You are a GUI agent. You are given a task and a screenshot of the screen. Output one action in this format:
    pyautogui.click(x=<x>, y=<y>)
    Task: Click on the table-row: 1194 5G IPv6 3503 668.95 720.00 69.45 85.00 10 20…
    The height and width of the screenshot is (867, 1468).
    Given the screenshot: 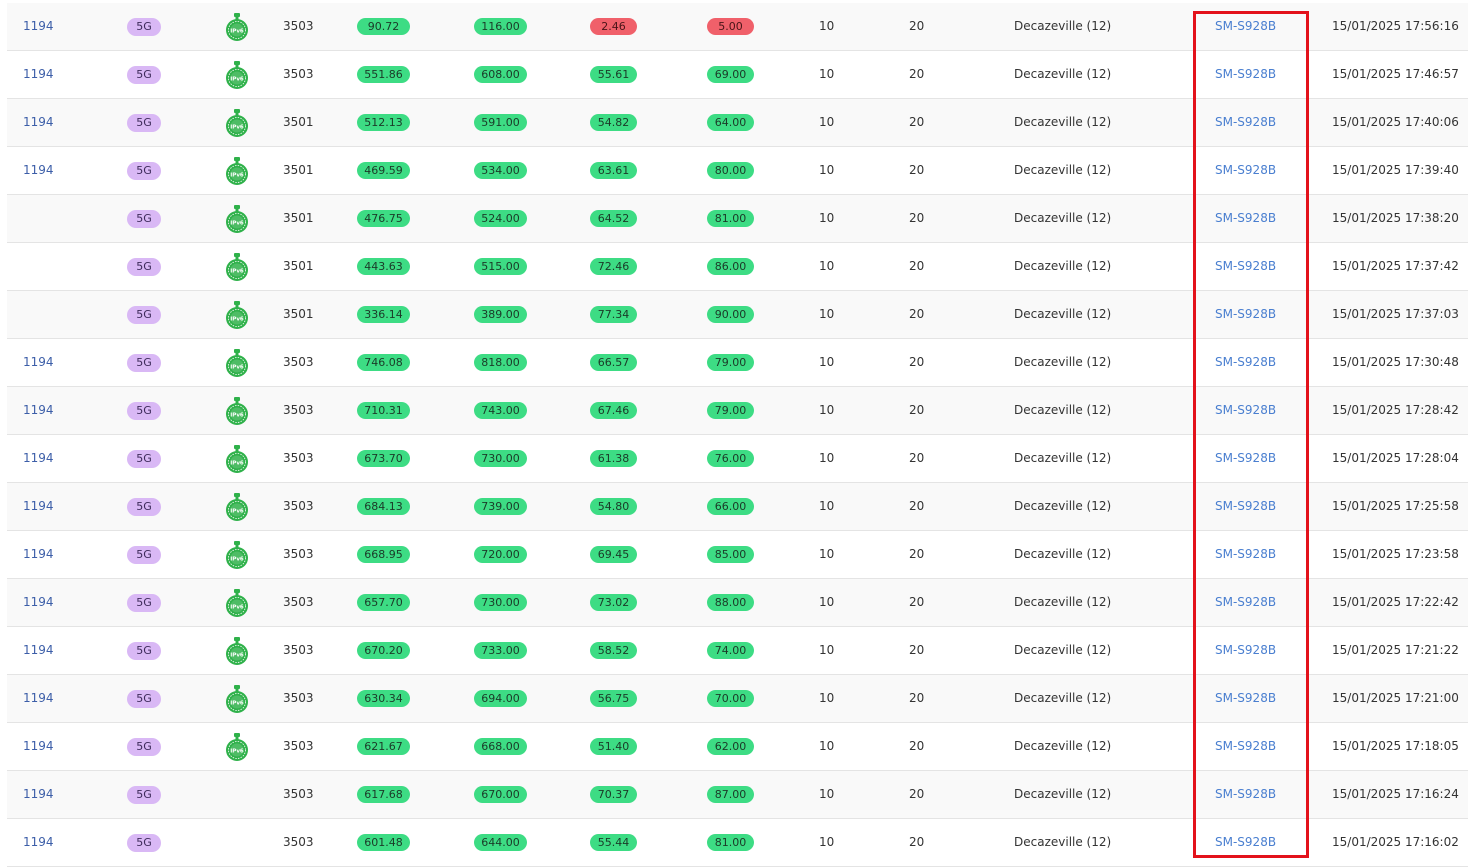 What is the action you would take?
    pyautogui.click(x=737, y=555)
    